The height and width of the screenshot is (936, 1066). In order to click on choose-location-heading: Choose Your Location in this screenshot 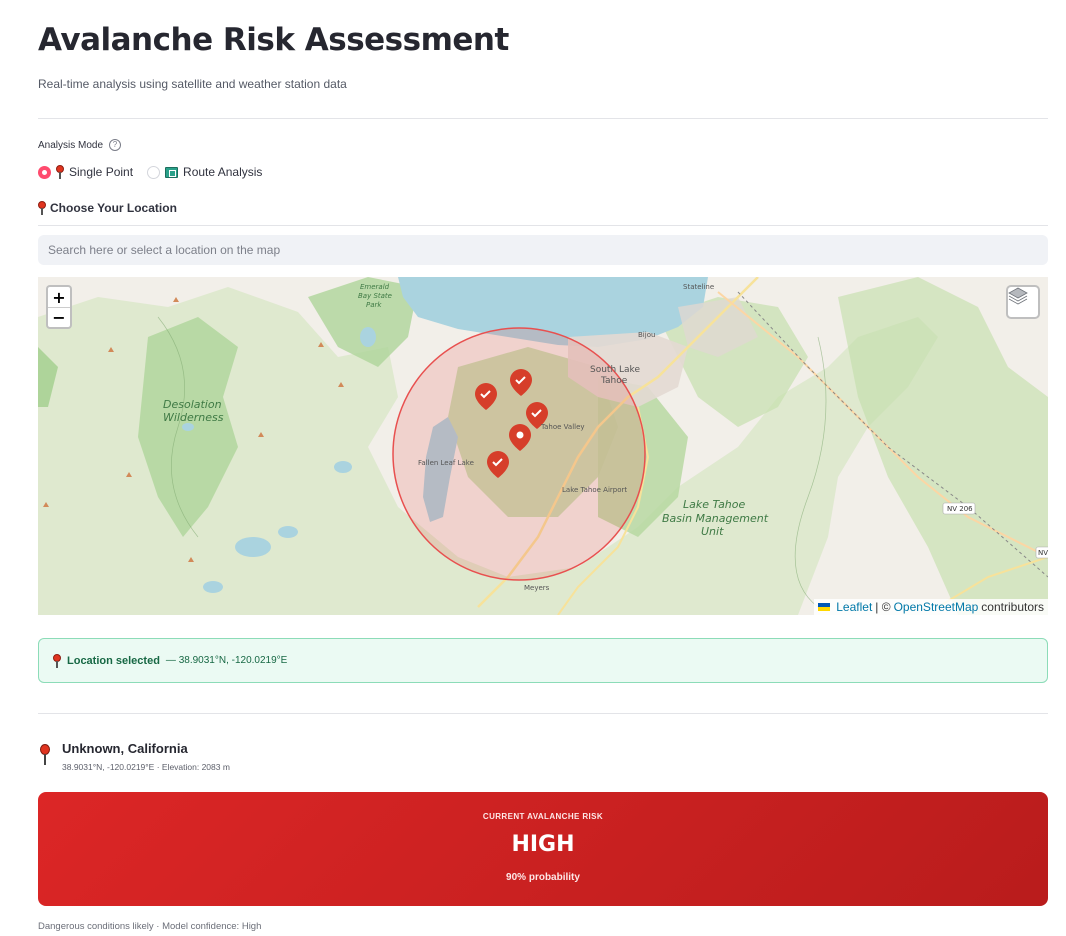, I will do `click(107, 208)`.